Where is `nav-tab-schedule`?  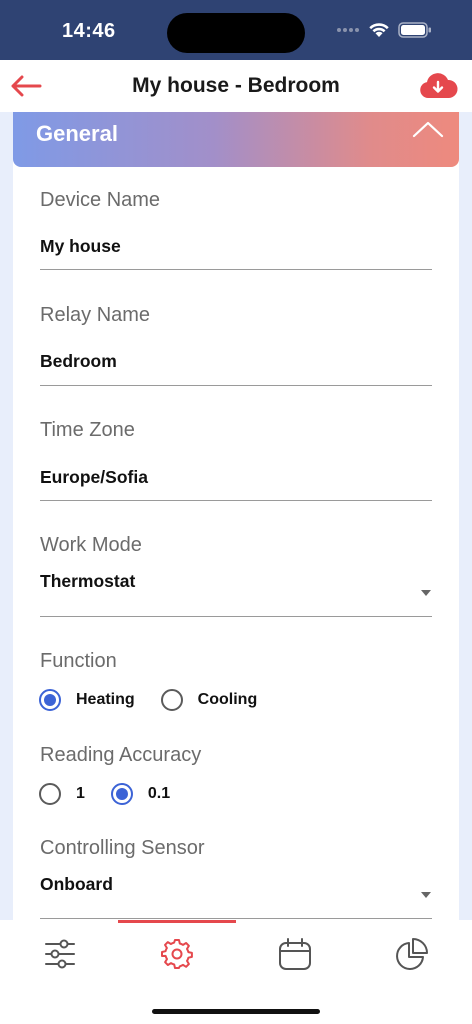
nav-tab-schedule is located at coordinates (295, 954).